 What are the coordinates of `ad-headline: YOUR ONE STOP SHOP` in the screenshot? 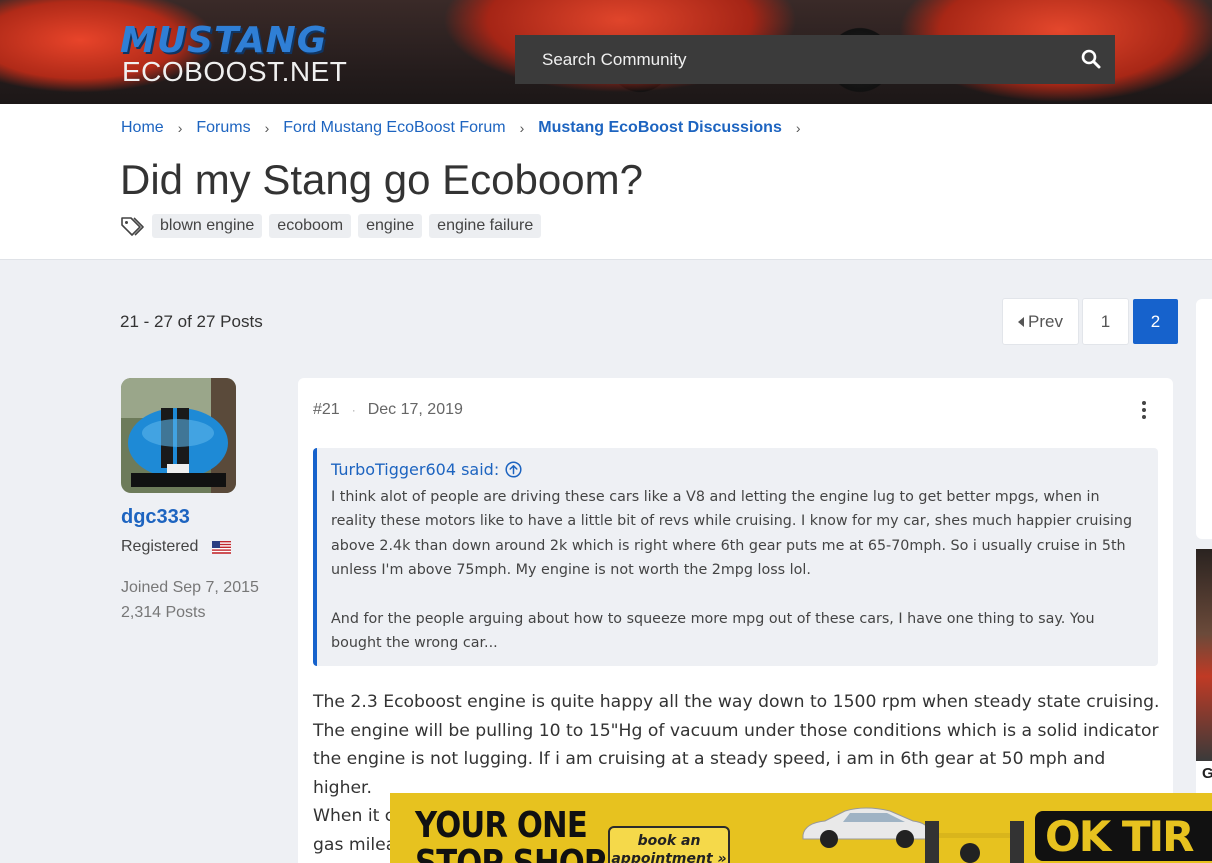 It's located at (510, 834).